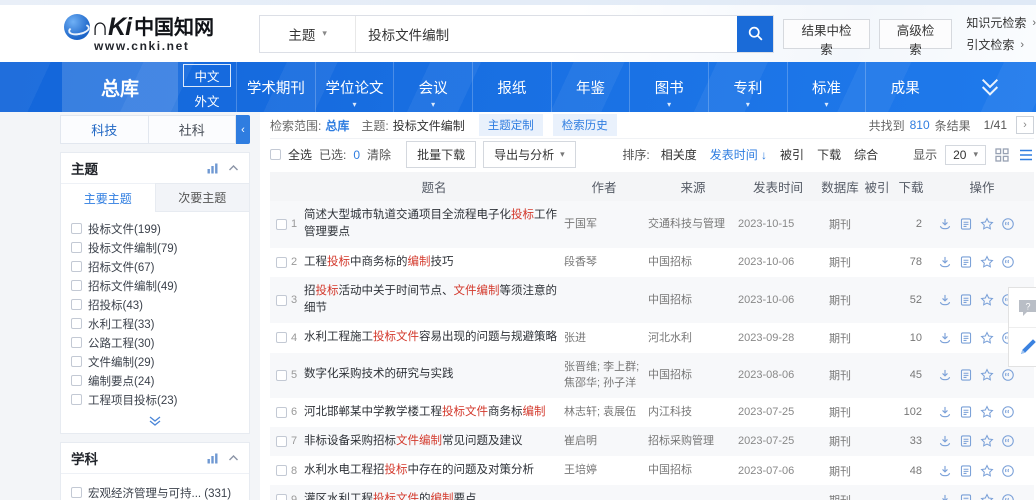 The width and height of the screenshot is (1036, 500). Describe the element at coordinates (1022, 346) in the screenshot. I see `feedback-pen-button` at that location.